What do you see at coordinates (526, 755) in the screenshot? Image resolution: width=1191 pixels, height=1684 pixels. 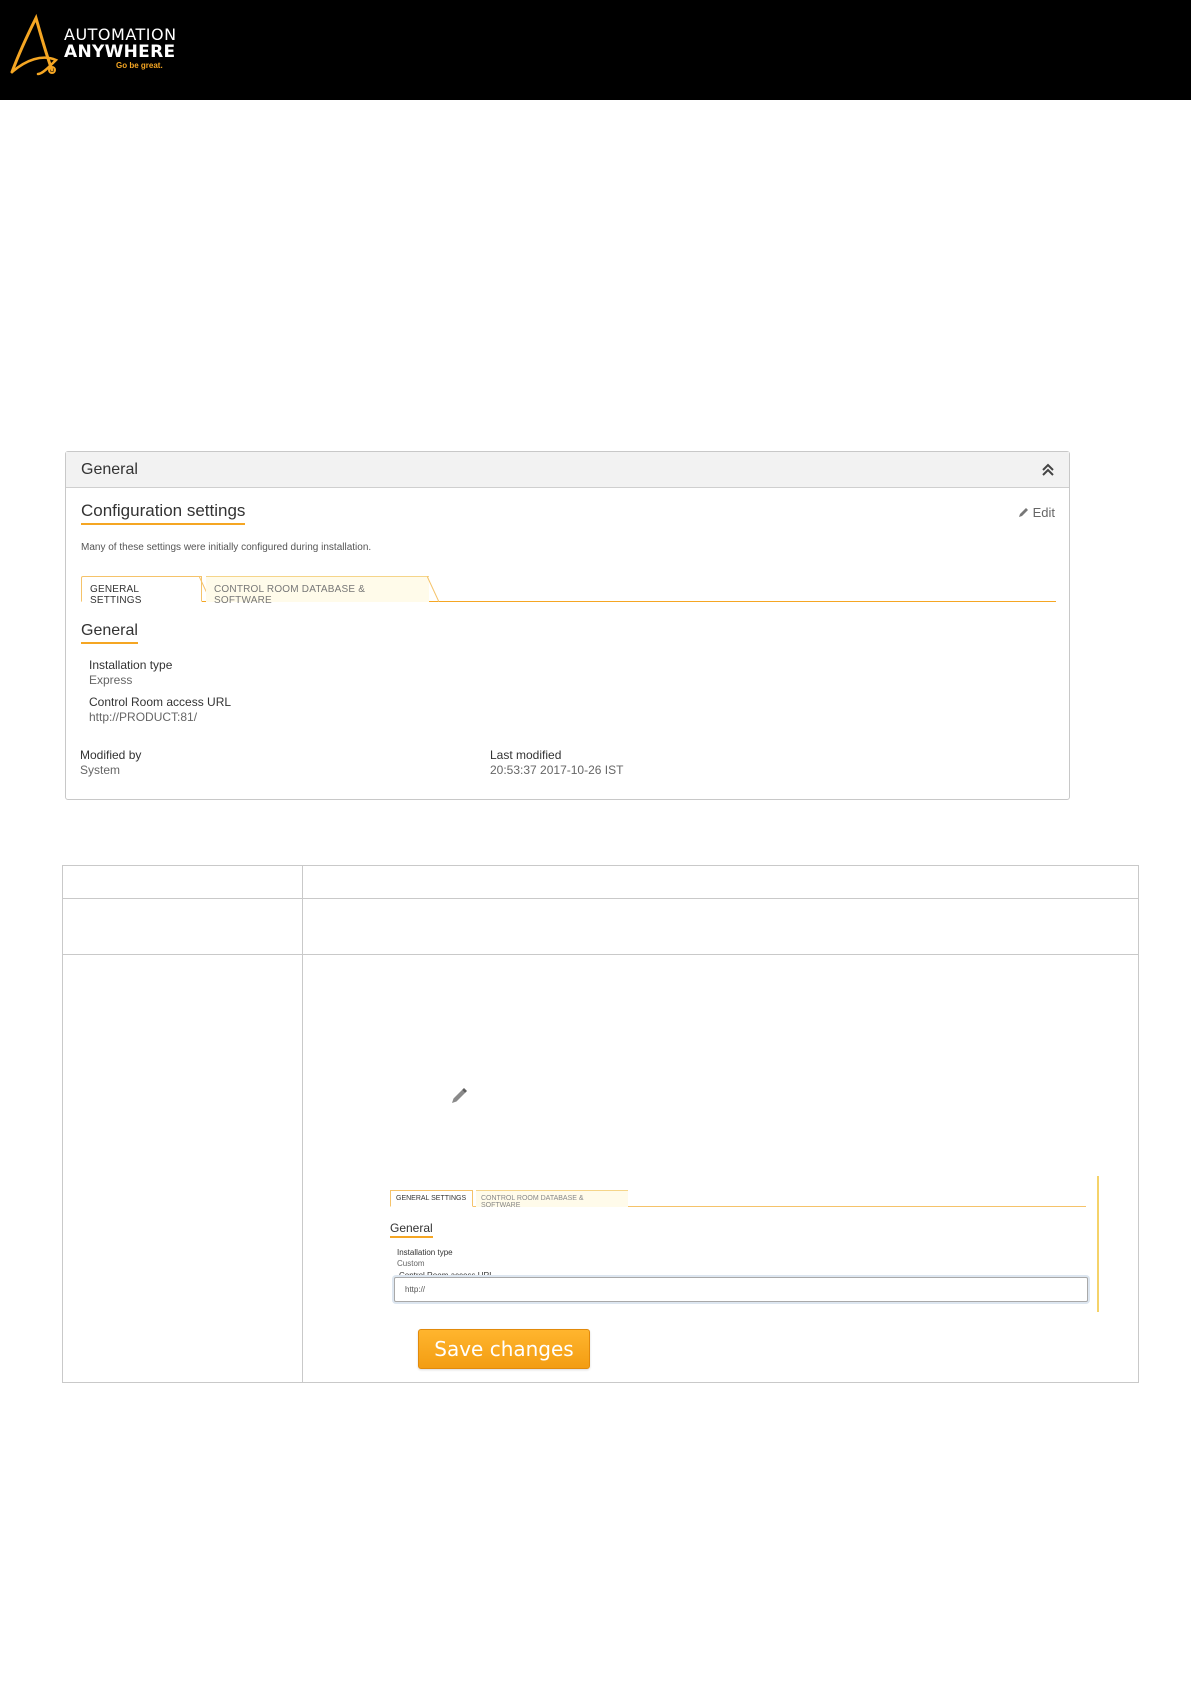 I see `last-modified-label: Last modified` at bounding box center [526, 755].